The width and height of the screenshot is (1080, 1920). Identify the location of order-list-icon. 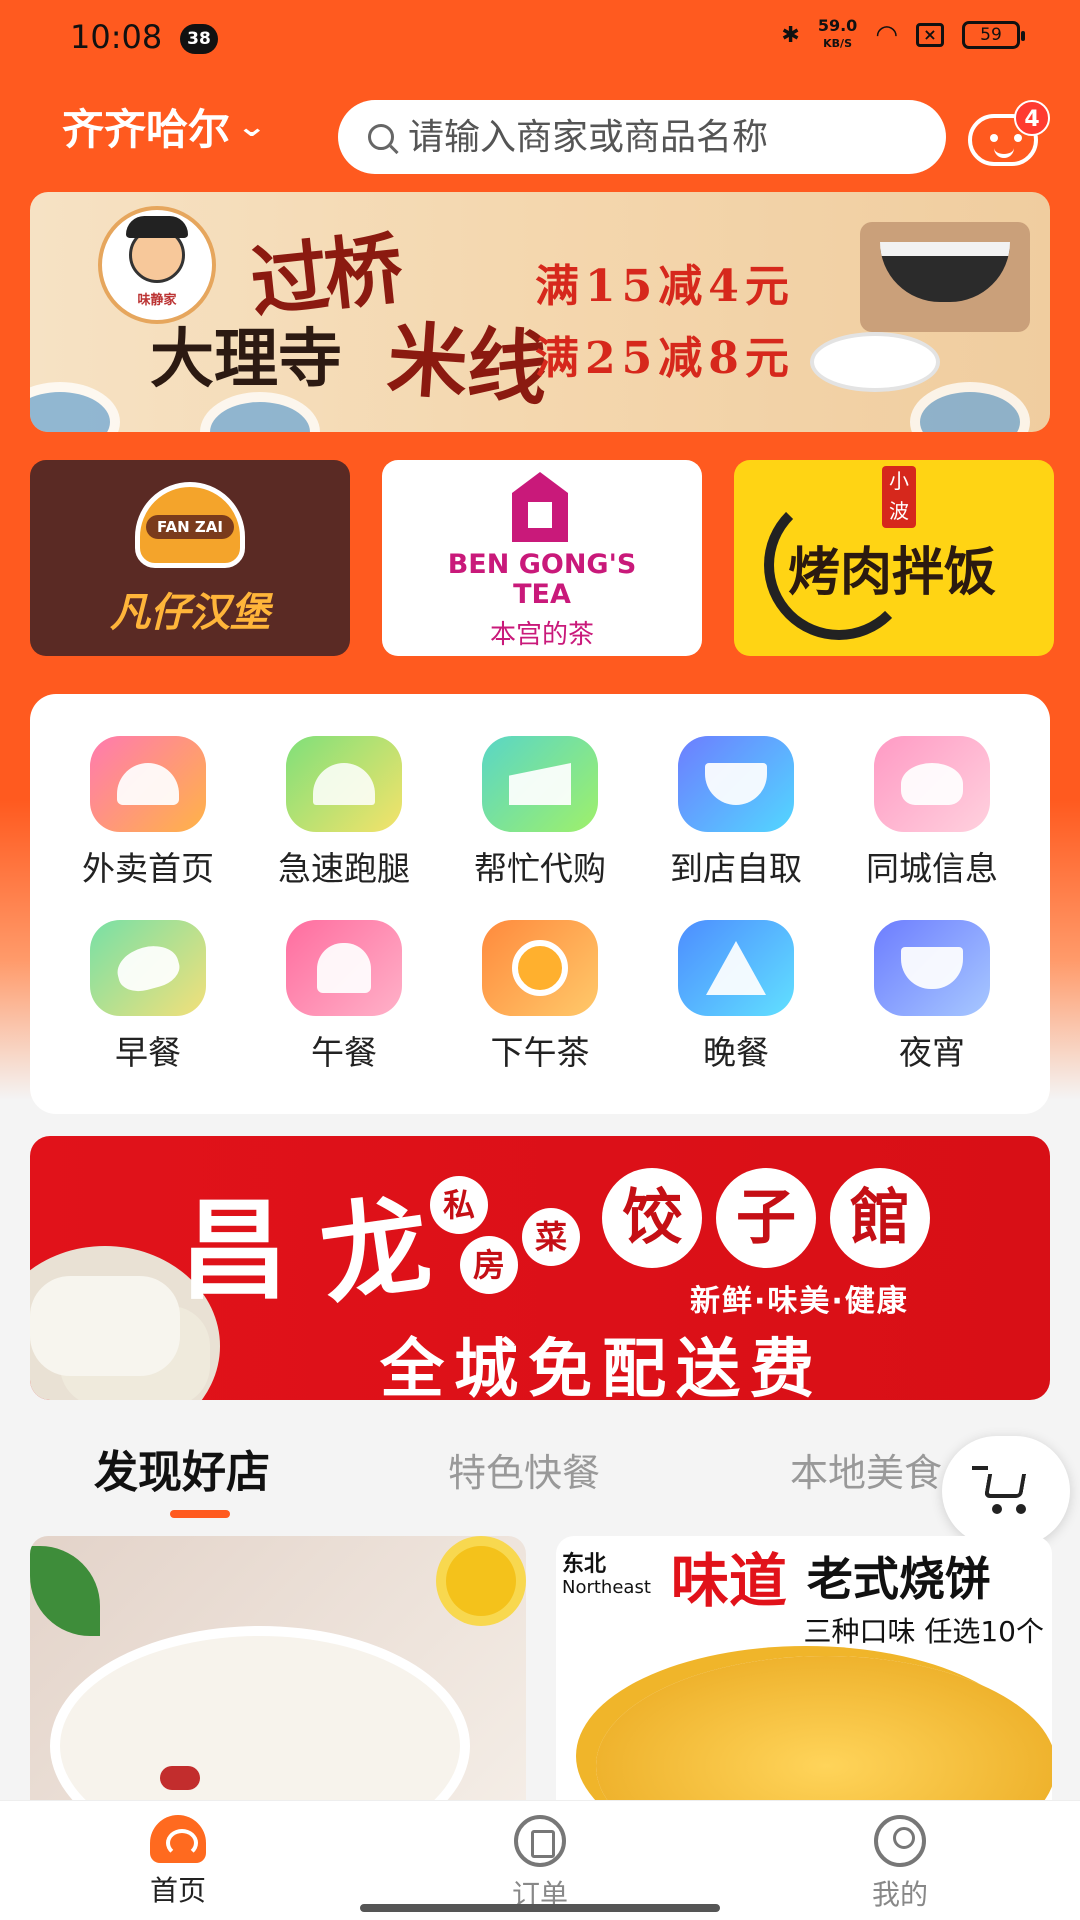
(540, 1841).